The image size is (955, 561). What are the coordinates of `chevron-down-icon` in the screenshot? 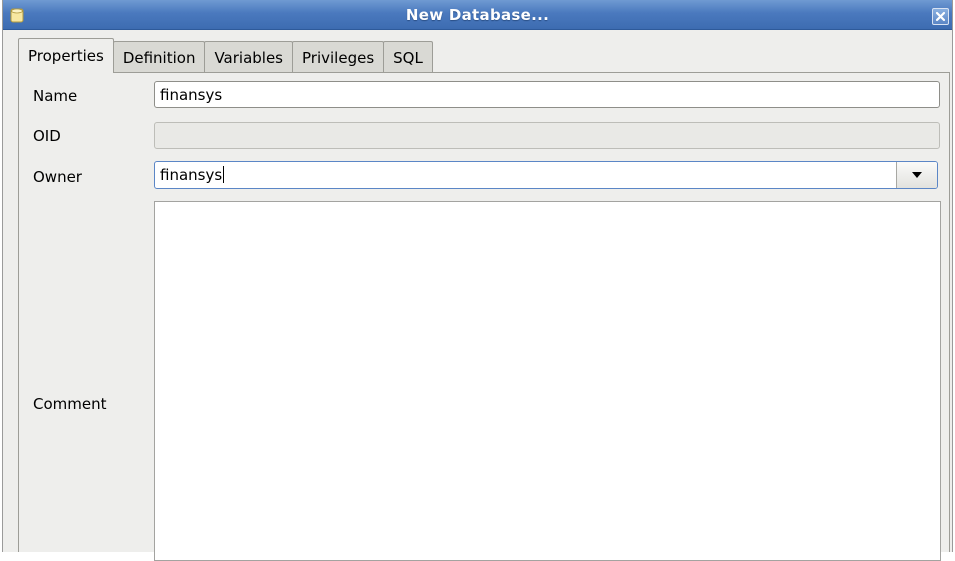 It's located at (917, 175).